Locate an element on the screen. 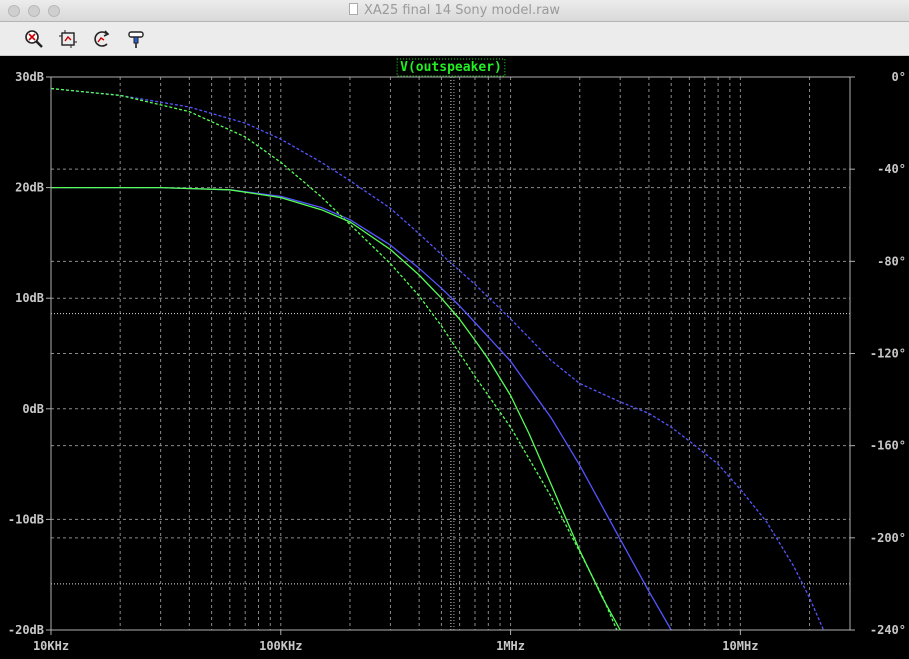  y-tick-label: 0dB is located at coordinates (33, 409).